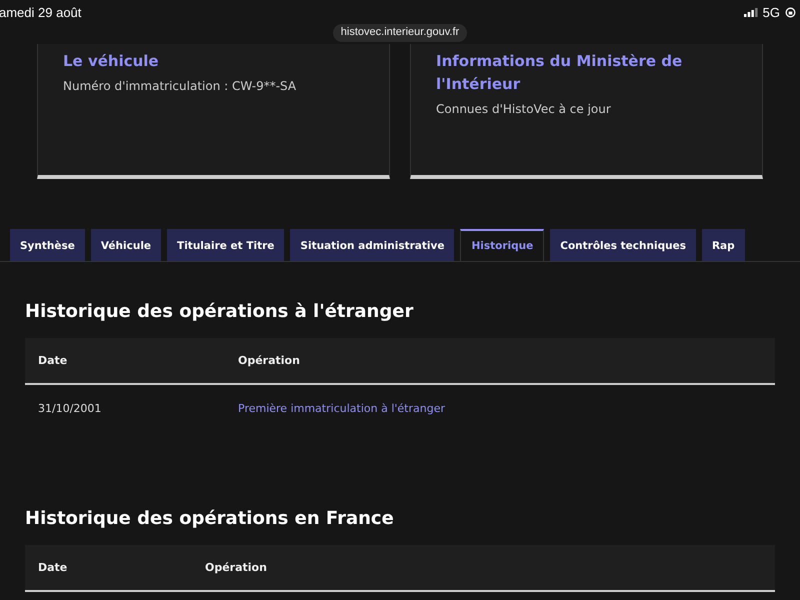  Describe the element at coordinates (219, 312) in the screenshot. I see `section-heading: Historique des opérations à l'étranger` at that location.